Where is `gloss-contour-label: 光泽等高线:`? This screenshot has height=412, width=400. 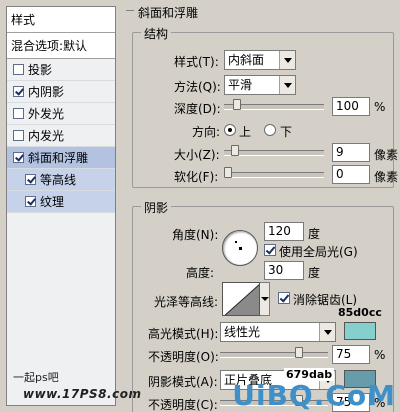 gloss-contour-label: 光泽等高线: is located at coordinates (186, 302).